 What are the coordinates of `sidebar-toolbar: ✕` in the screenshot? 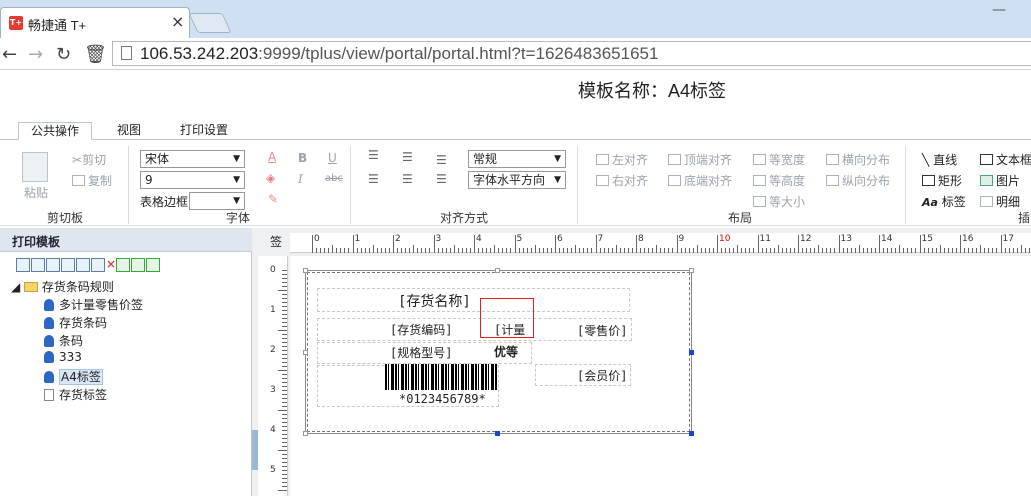 It's located at (88, 266).